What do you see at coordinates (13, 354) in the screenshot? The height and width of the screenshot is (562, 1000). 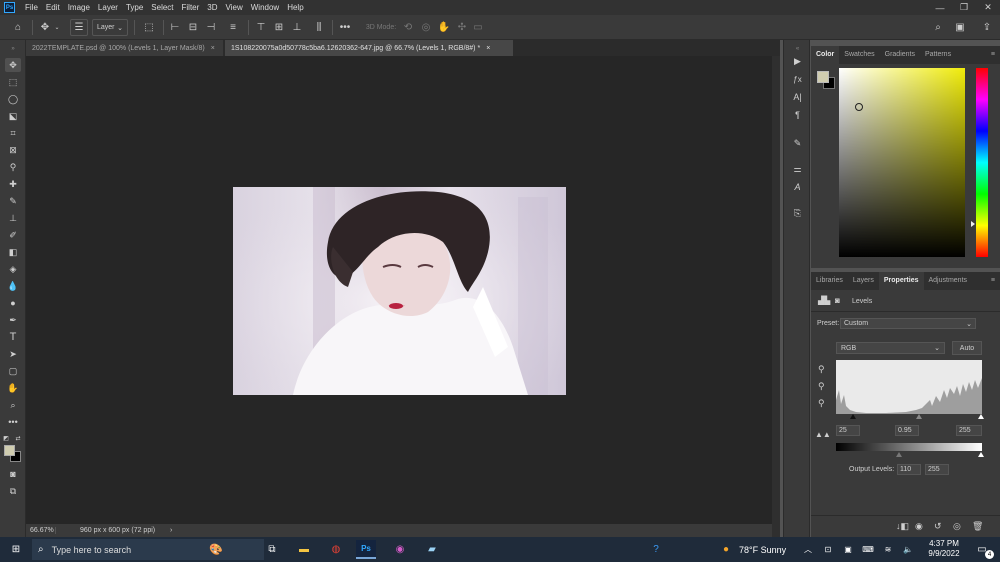 I see `path-selection-tool-icon: ➤` at bounding box center [13, 354].